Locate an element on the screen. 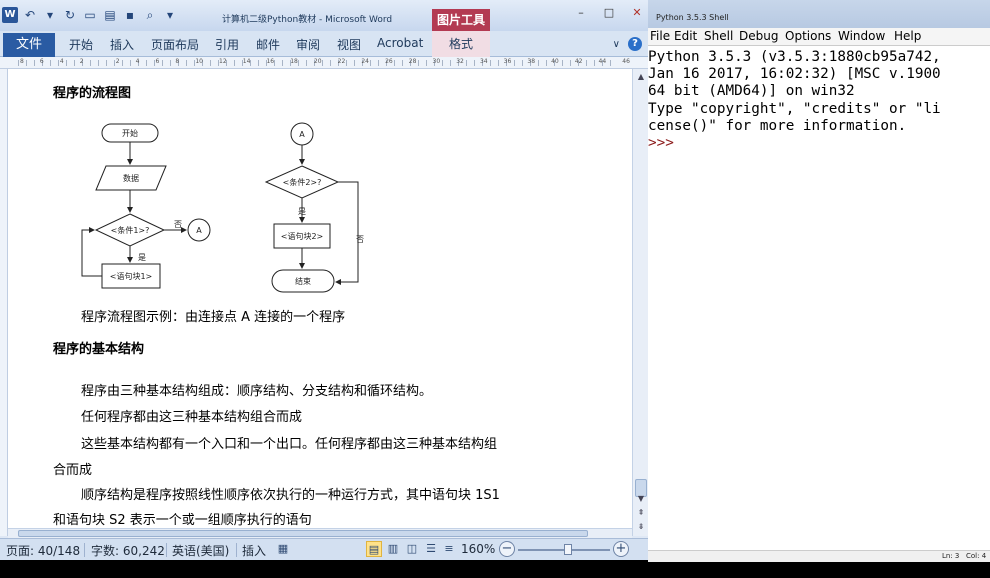 This screenshot has width=990, height=578. redo-icon: ↻ is located at coordinates (70, 15).